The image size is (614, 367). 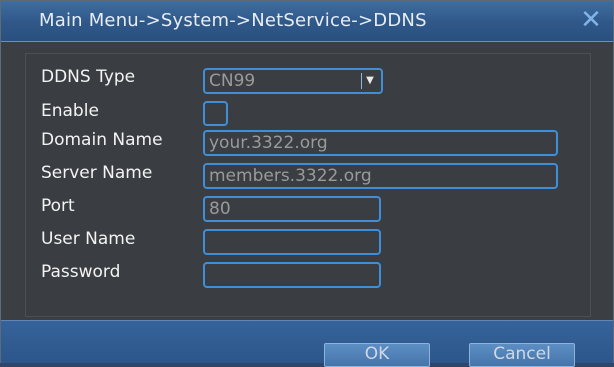 I want to click on close-icon: ✕, so click(x=591, y=20).